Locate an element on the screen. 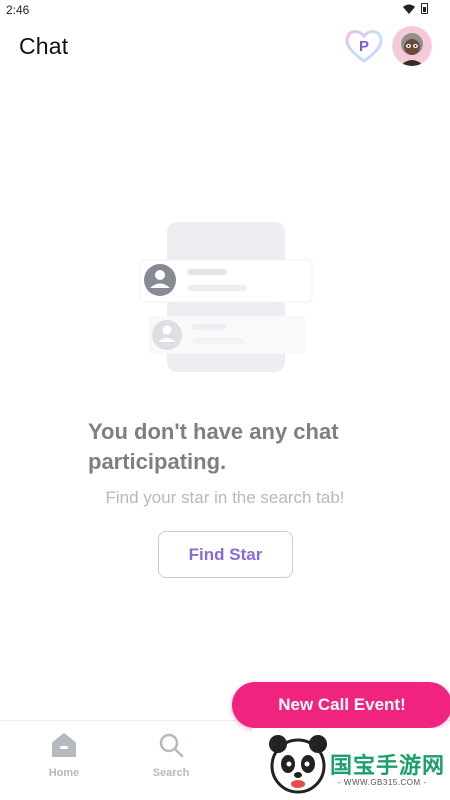  avatar is located at coordinates (412, 46).